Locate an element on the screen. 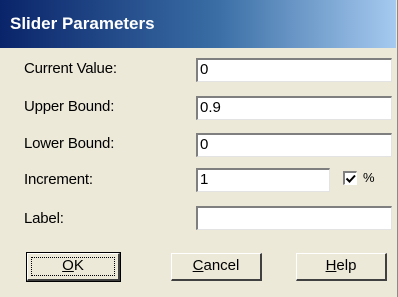  cancel-mnemonic: C is located at coordinates (198, 265).